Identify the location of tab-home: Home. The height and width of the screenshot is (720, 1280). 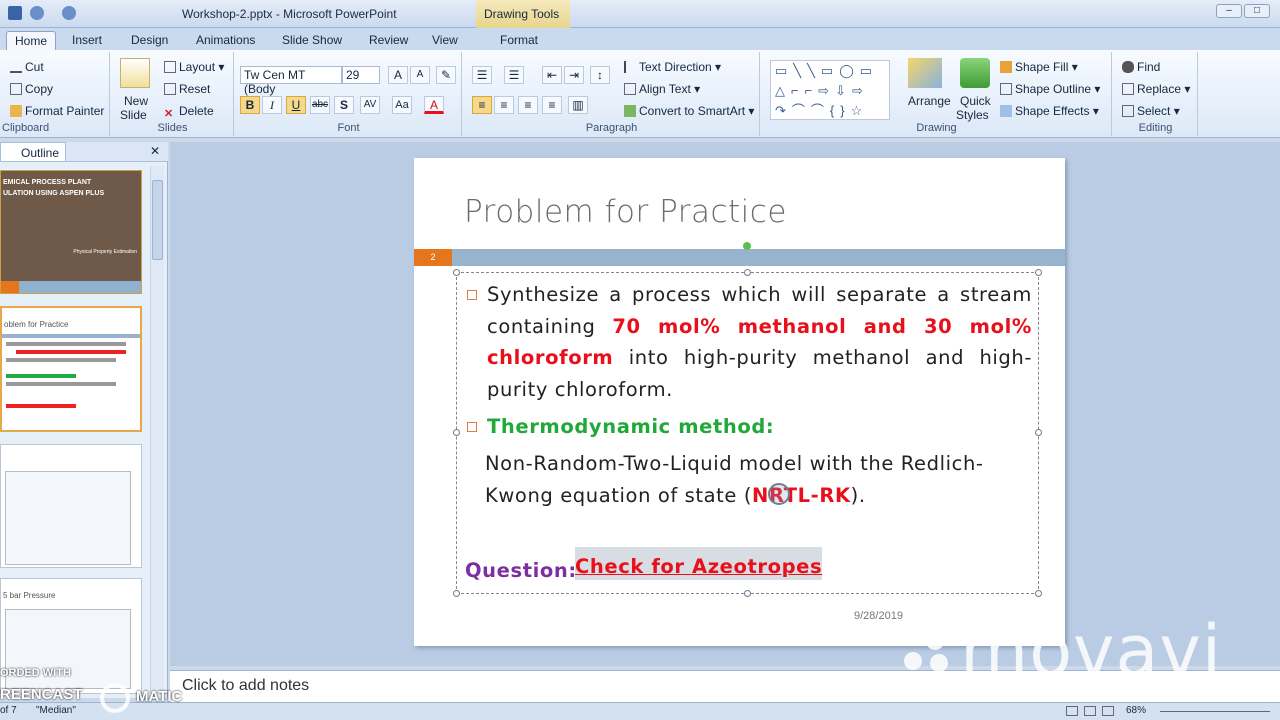
(31, 40).